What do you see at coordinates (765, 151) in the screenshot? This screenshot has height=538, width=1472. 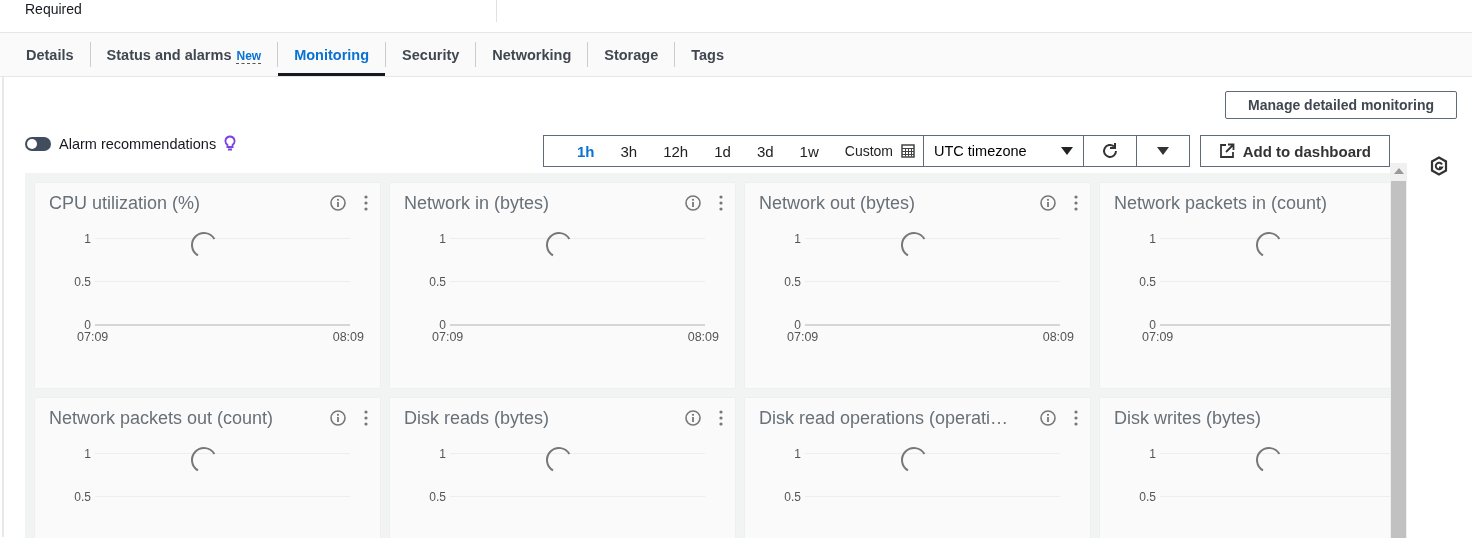 I see `time-range-option: 3d` at bounding box center [765, 151].